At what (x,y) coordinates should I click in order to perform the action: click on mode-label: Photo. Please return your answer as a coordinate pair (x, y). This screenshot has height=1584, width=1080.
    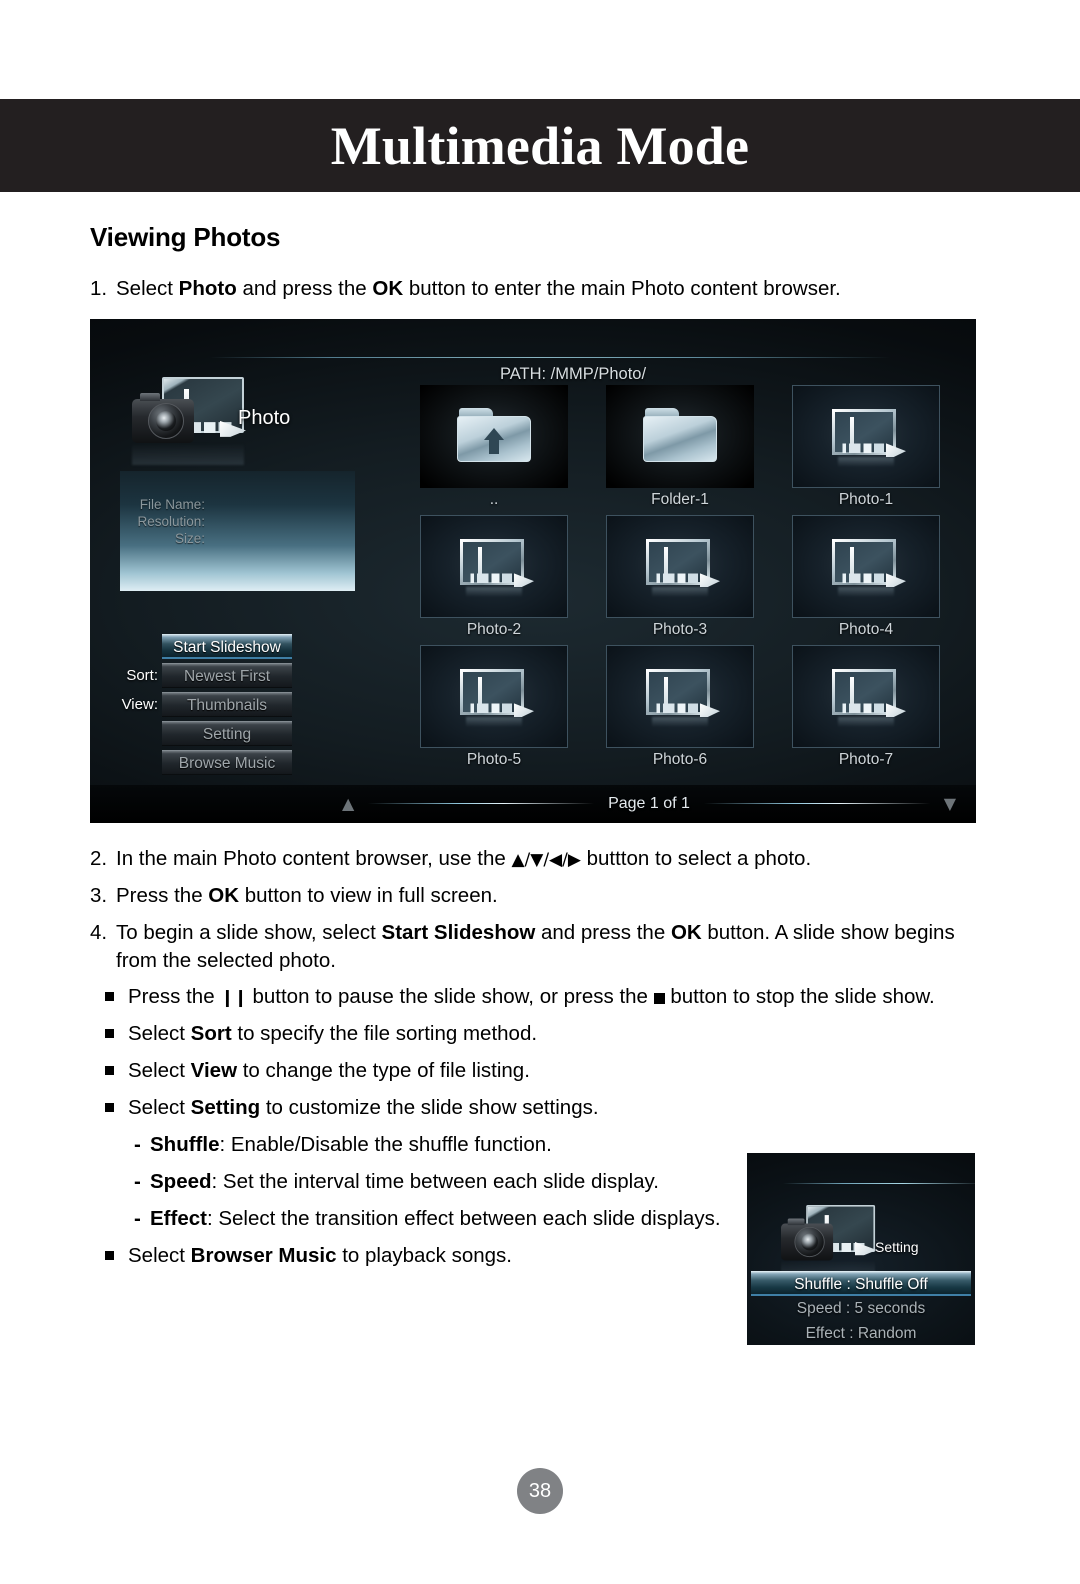
    Looking at the image, I should click on (264, 417).